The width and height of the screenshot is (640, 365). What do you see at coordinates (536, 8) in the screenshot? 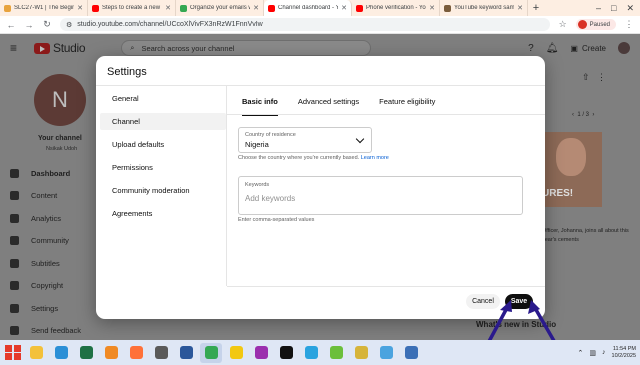
I see `new-tab-button: +` at bounding box center [536, 8].